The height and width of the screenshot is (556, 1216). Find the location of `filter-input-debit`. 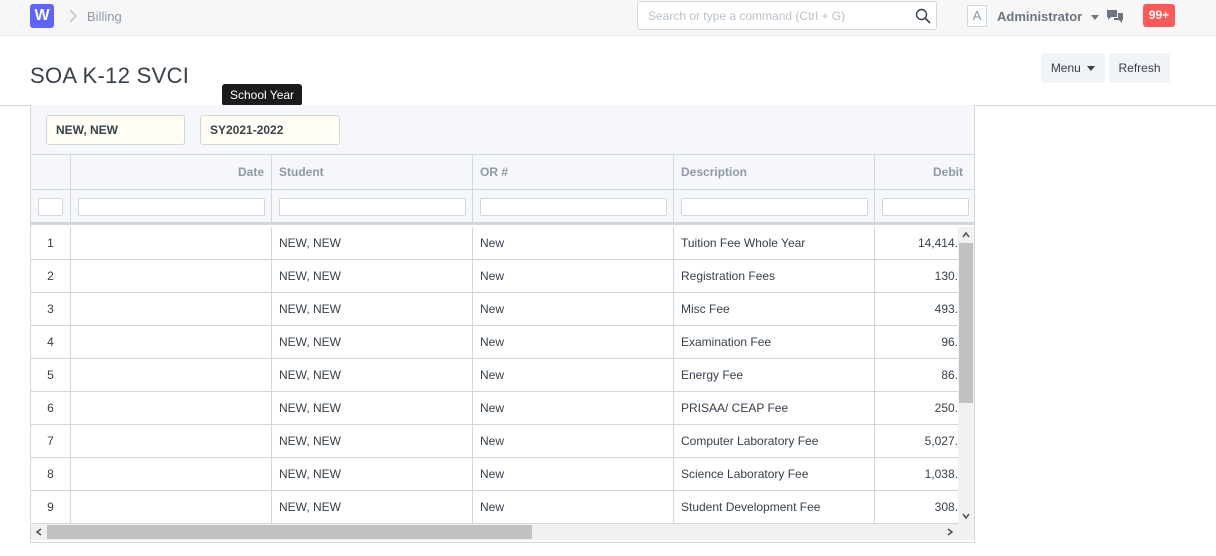

filter-input-debit is located at coordinates (925, 207).